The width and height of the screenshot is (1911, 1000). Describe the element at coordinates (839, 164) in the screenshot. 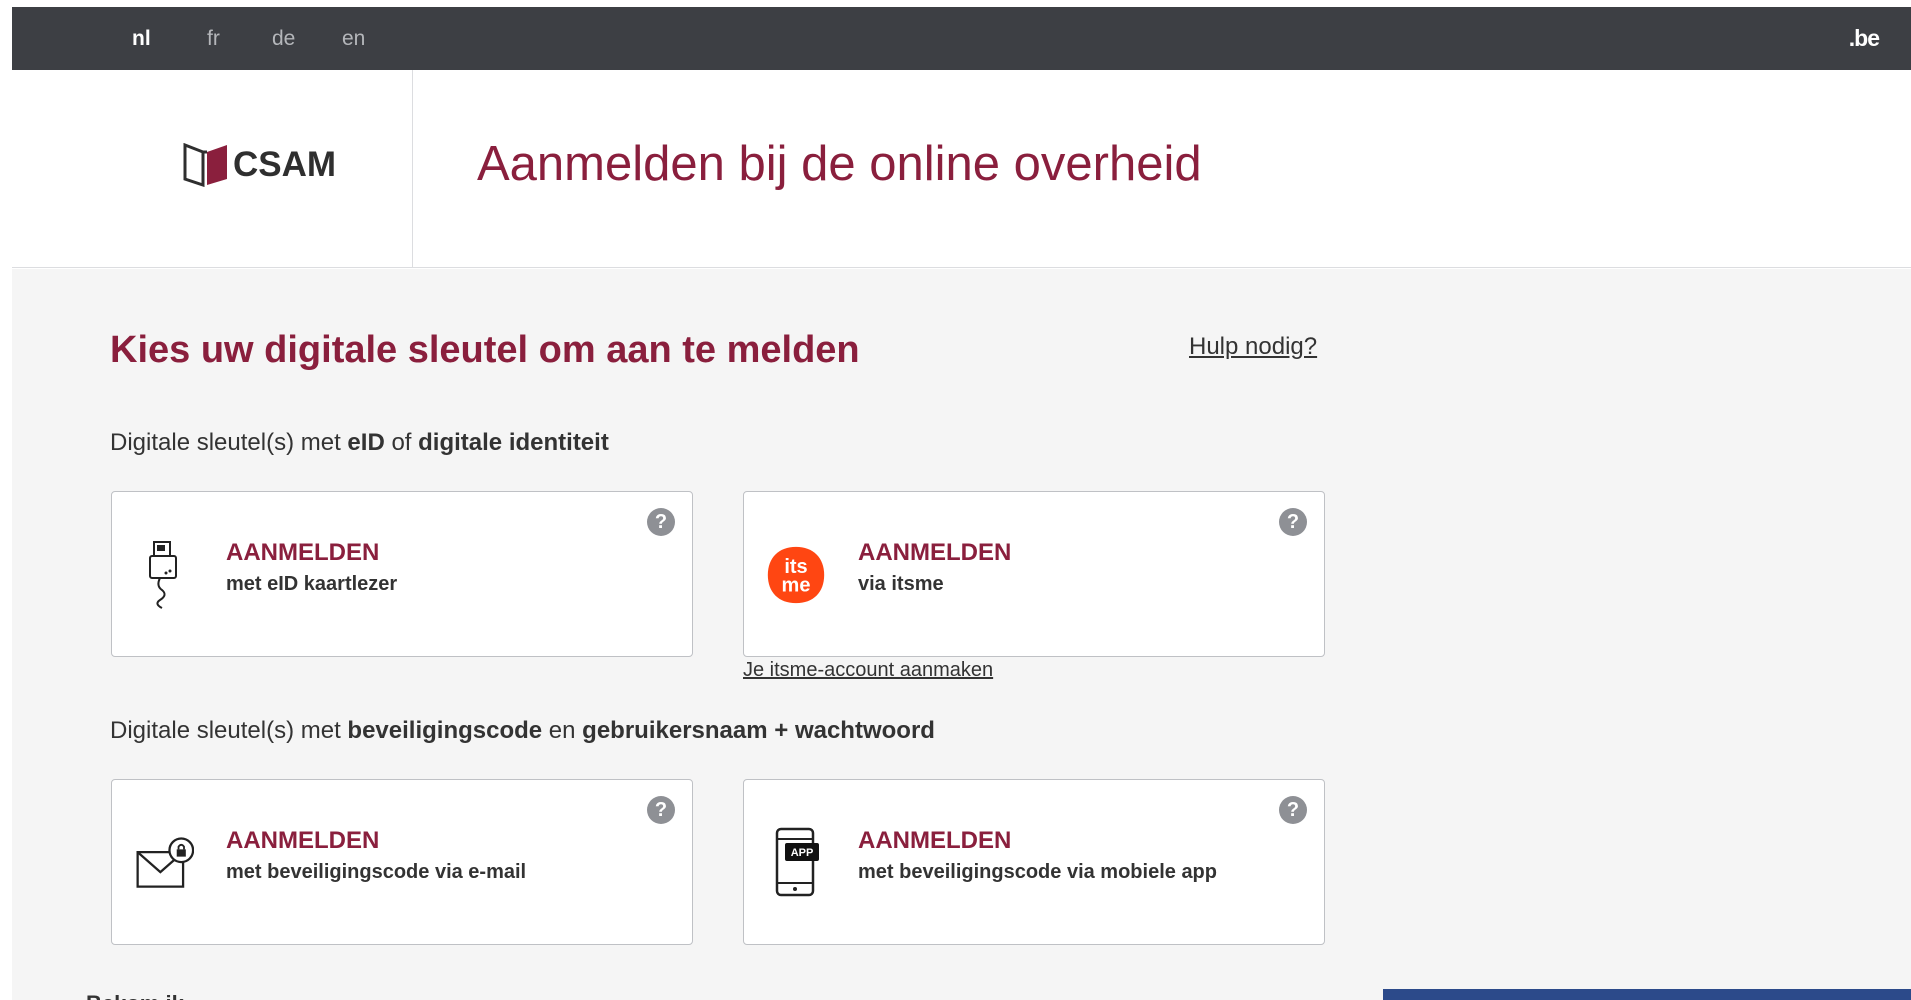

I see `page-title: Aanmelden bij de online overheid` at that location.